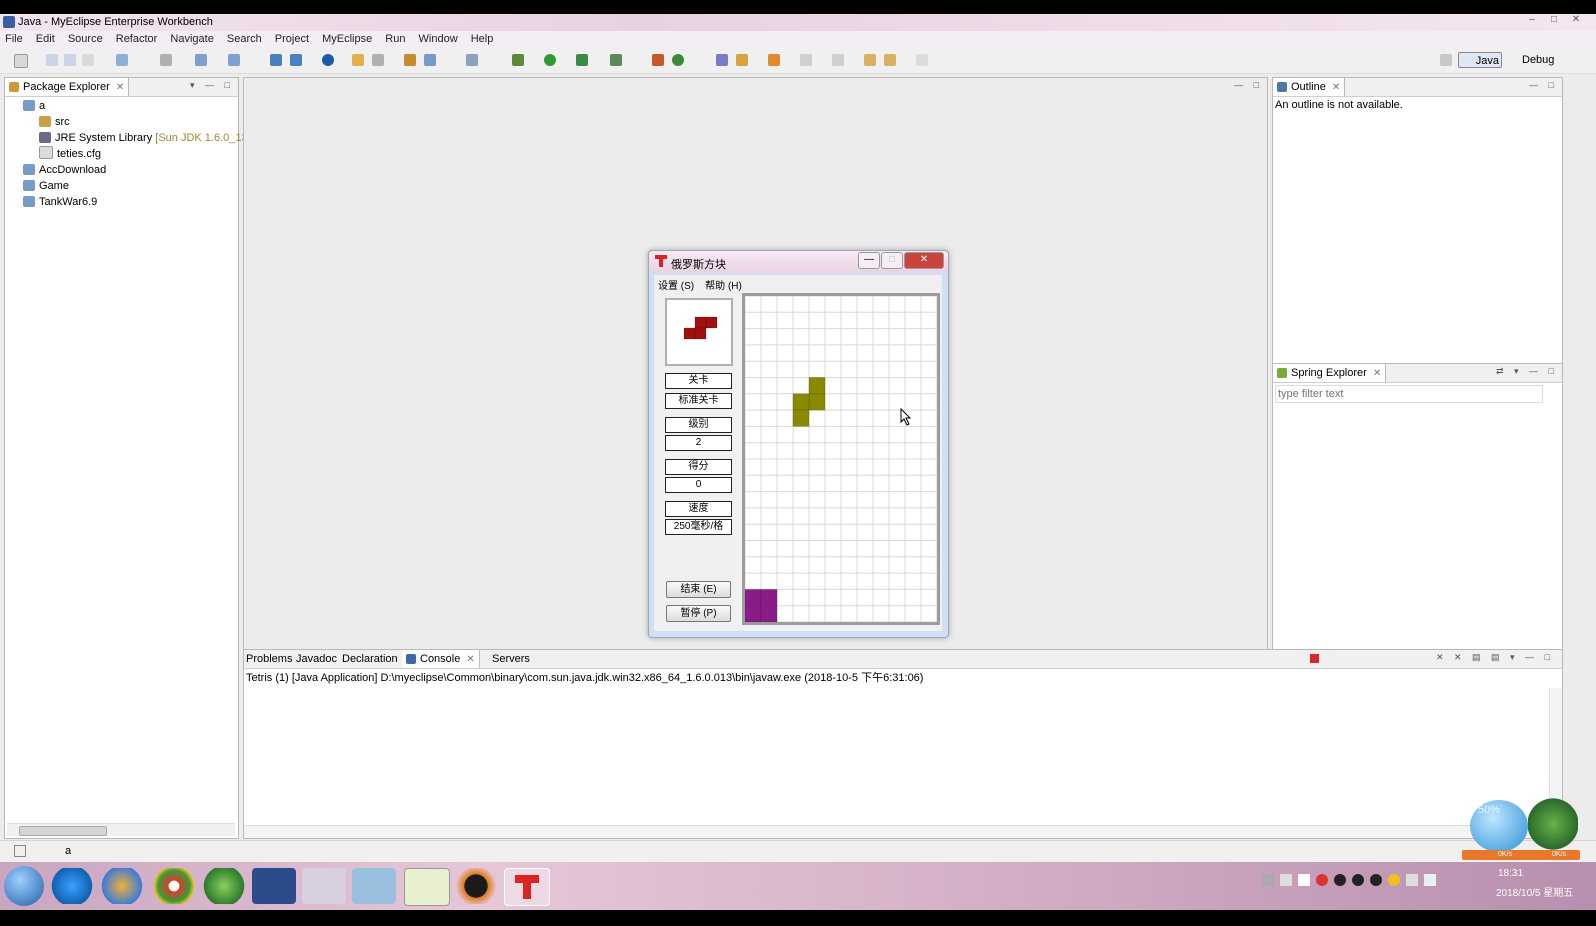  What do you see at coordinates (892, 260) in the screenshot?
I see `tetris-maximize-button: □` at bounding box center [892, 260].